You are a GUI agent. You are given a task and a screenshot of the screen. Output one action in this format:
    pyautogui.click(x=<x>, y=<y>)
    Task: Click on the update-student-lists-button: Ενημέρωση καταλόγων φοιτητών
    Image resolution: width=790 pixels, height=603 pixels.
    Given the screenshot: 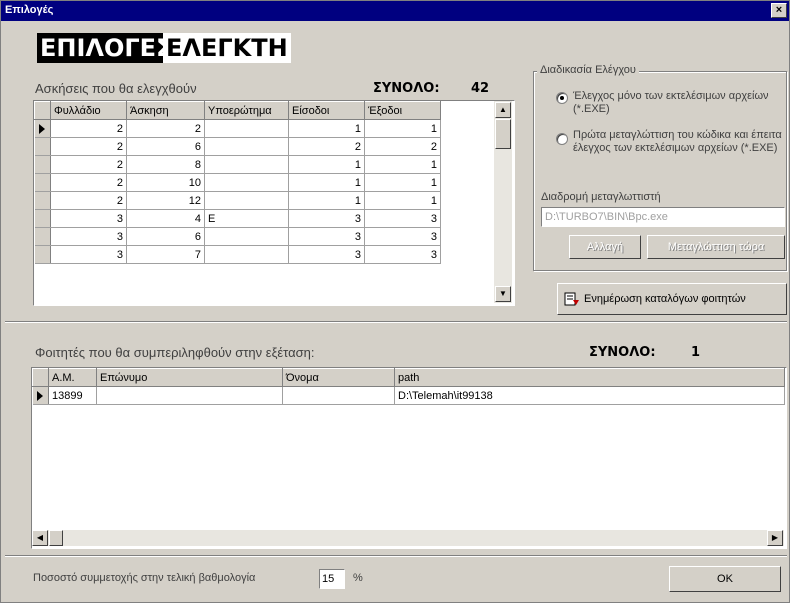 What is the action you would take?
    pyautogui.click(x=672, y=299)
    